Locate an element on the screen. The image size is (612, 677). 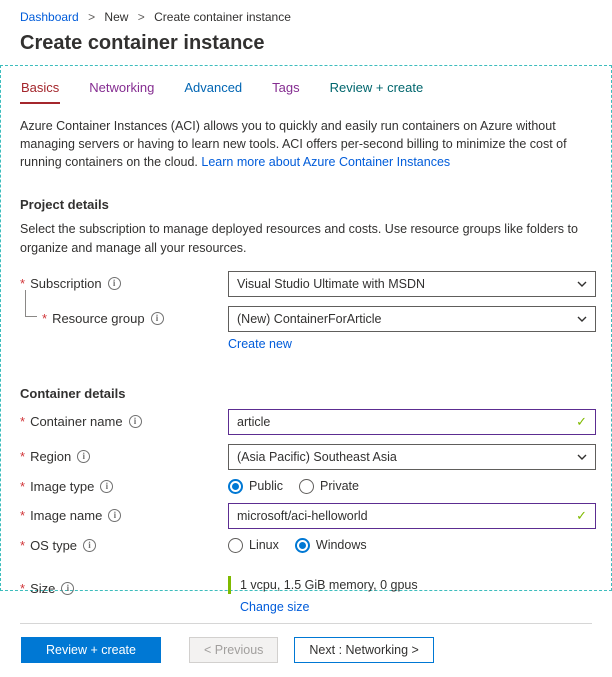
radio-private: Private is located at coordinates (329, 486).